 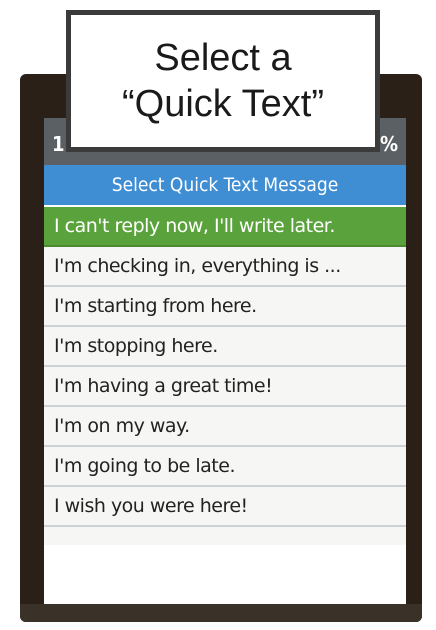 I want to click on status-bar-left-text: 1, so click(x=58, y=144).